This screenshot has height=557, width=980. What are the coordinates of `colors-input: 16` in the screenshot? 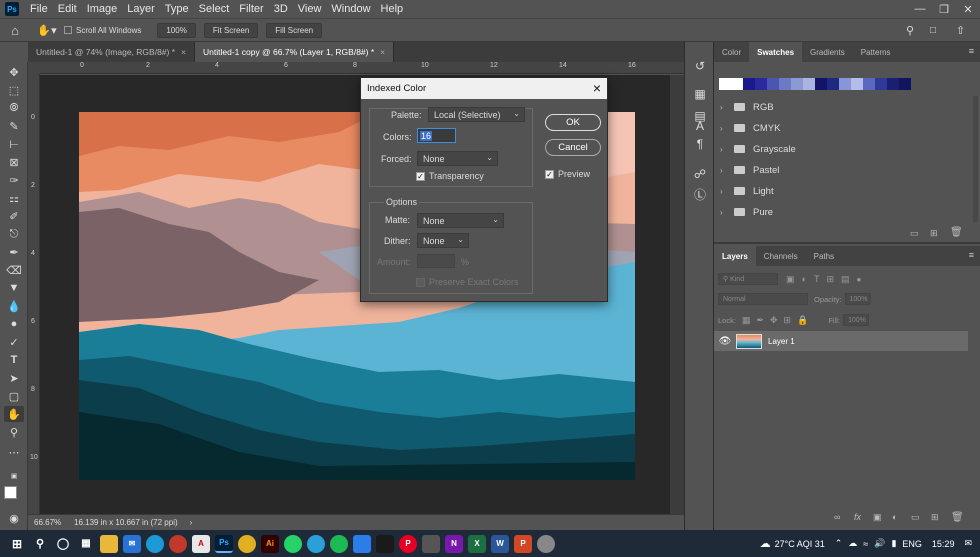 It's located at (436, 135).